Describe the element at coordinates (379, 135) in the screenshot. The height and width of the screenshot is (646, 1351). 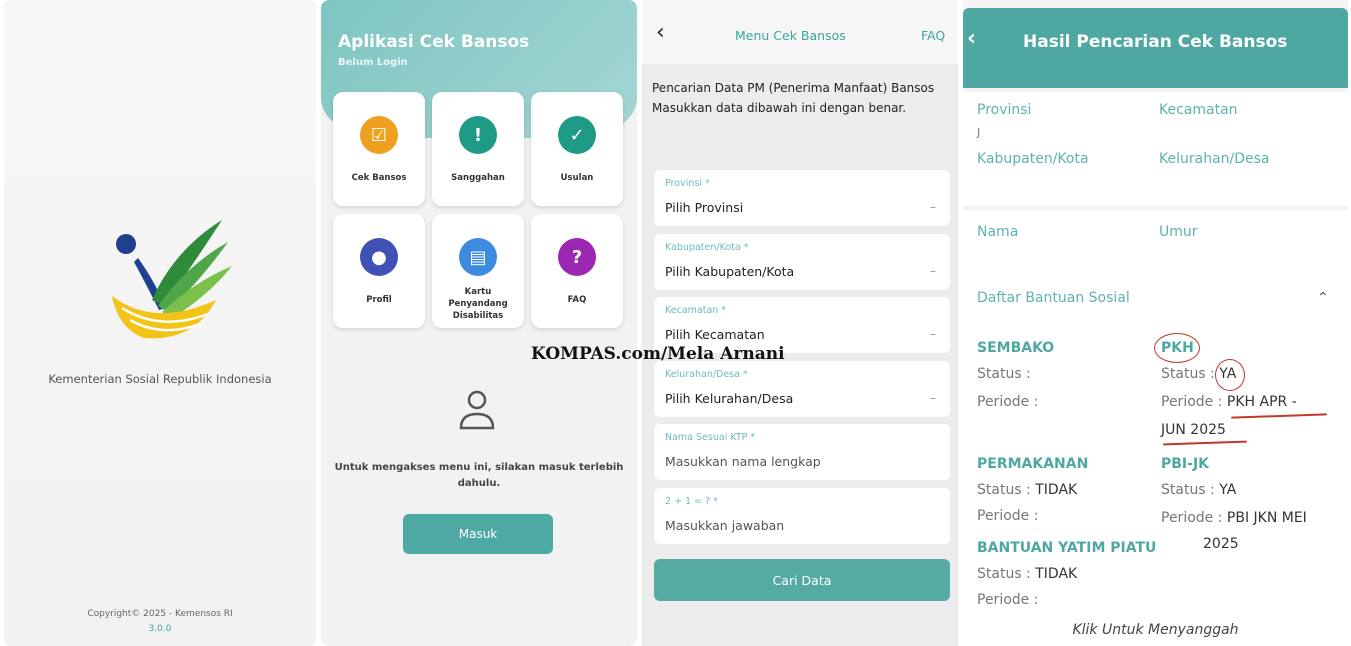
I see `checklist-icon: ☑` at that location.